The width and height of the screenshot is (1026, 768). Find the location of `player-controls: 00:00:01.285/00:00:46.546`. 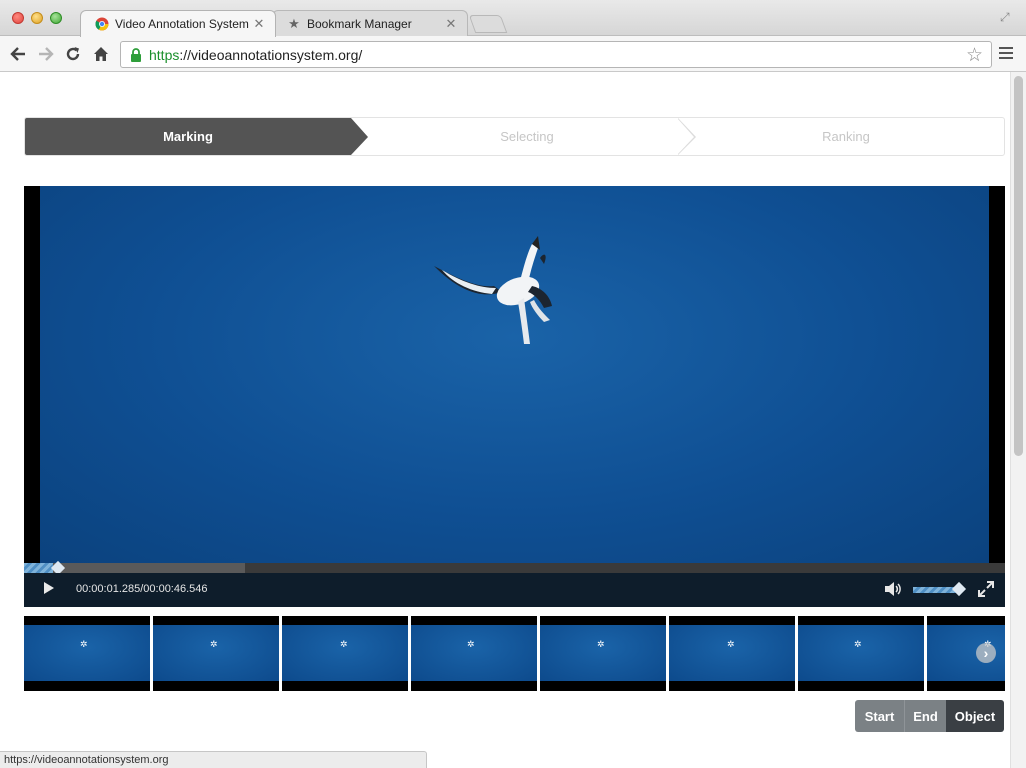

player-controls: 00:00:01.285/00:00:46.546 is located at coordinates (514, 590).